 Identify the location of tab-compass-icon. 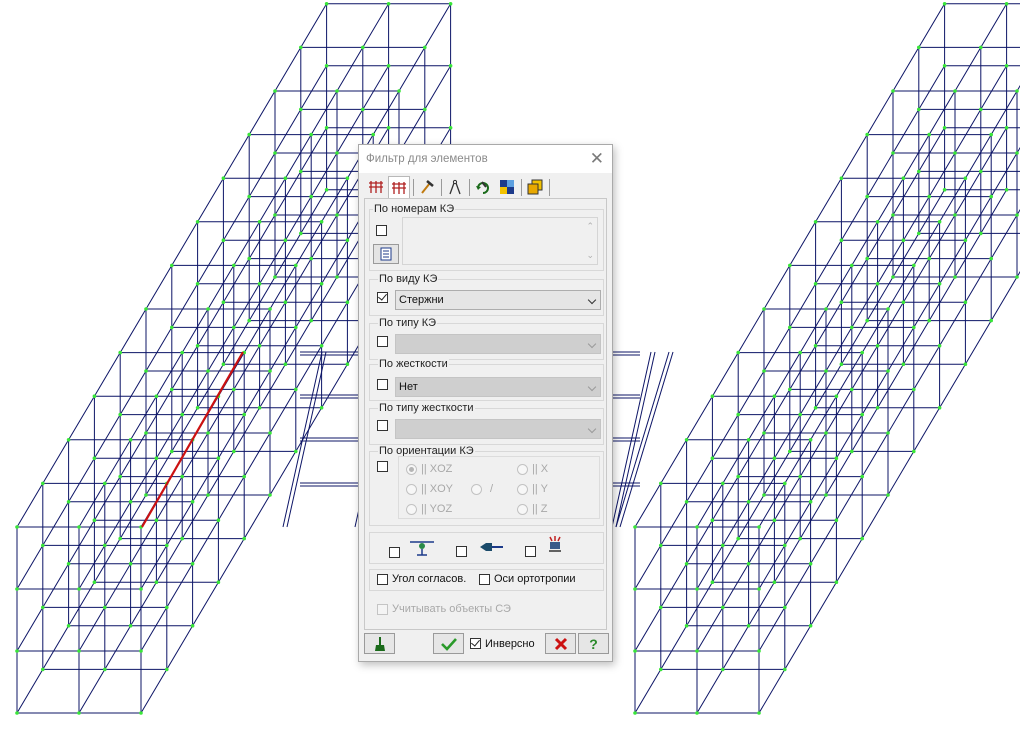
(455, 187).